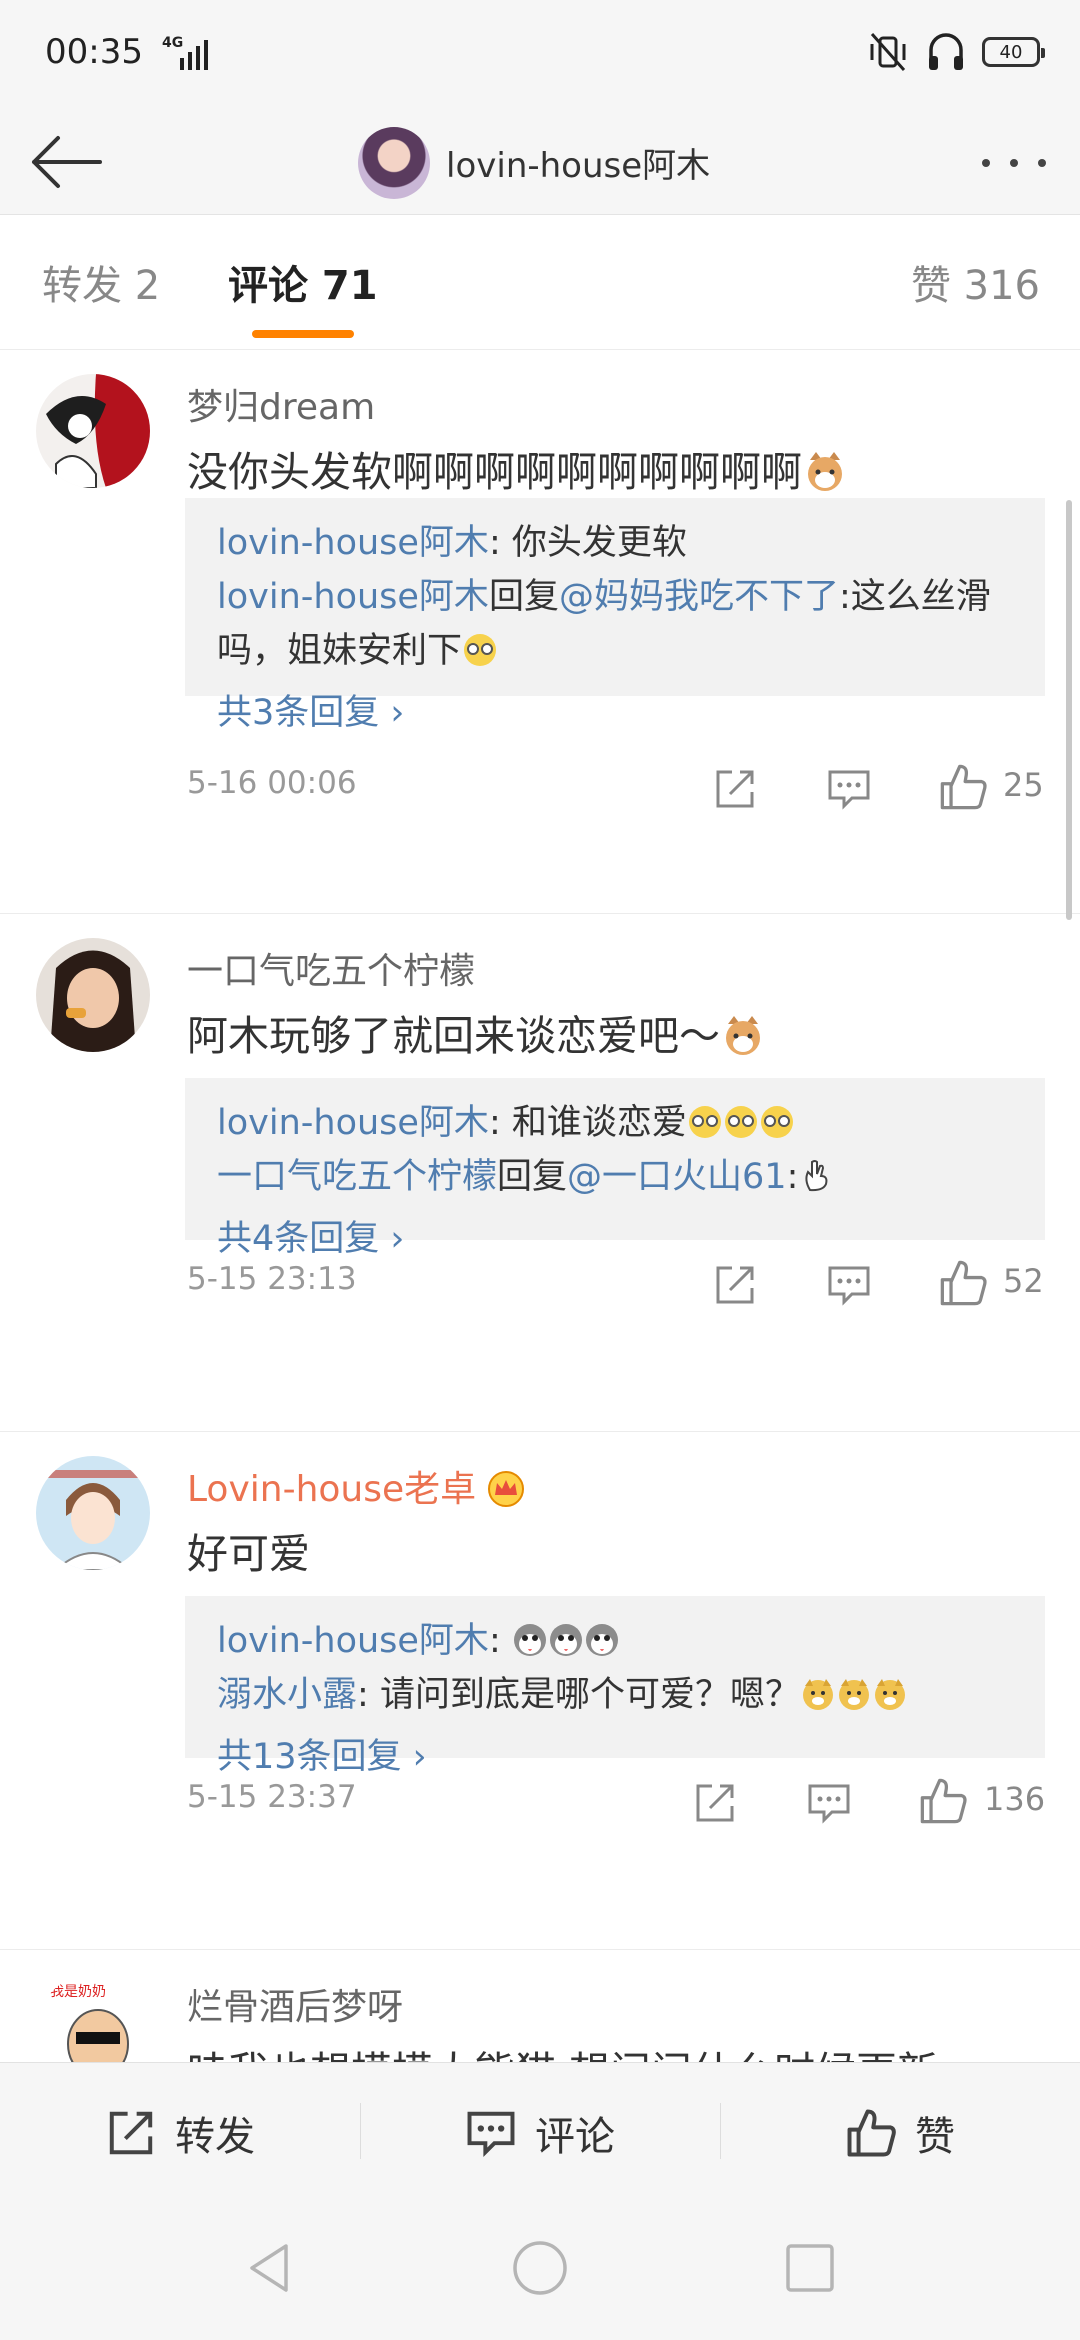  I want to click on reply-line: 一口气吃五个柠檬回复@一口火山61:, so click(615, 1177).